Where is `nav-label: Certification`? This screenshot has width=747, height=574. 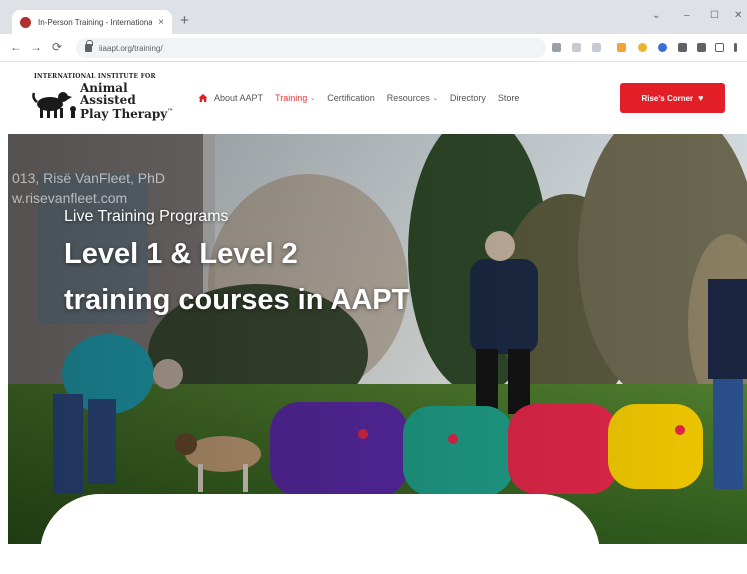
nav-label: Certification is located at coordinates (351, 98).